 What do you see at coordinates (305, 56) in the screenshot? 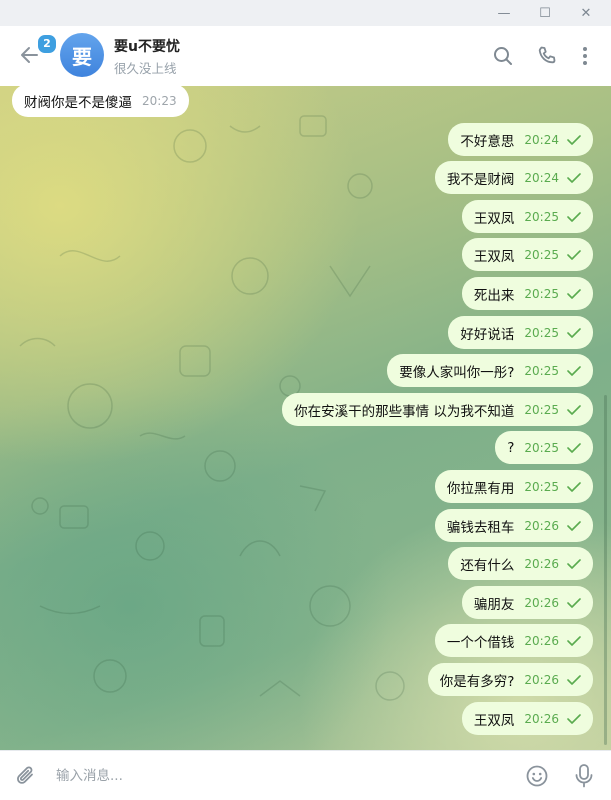
I see `chat-header: 2 要 要u不要忧 很久没上线` at bounding box center [305, 56].